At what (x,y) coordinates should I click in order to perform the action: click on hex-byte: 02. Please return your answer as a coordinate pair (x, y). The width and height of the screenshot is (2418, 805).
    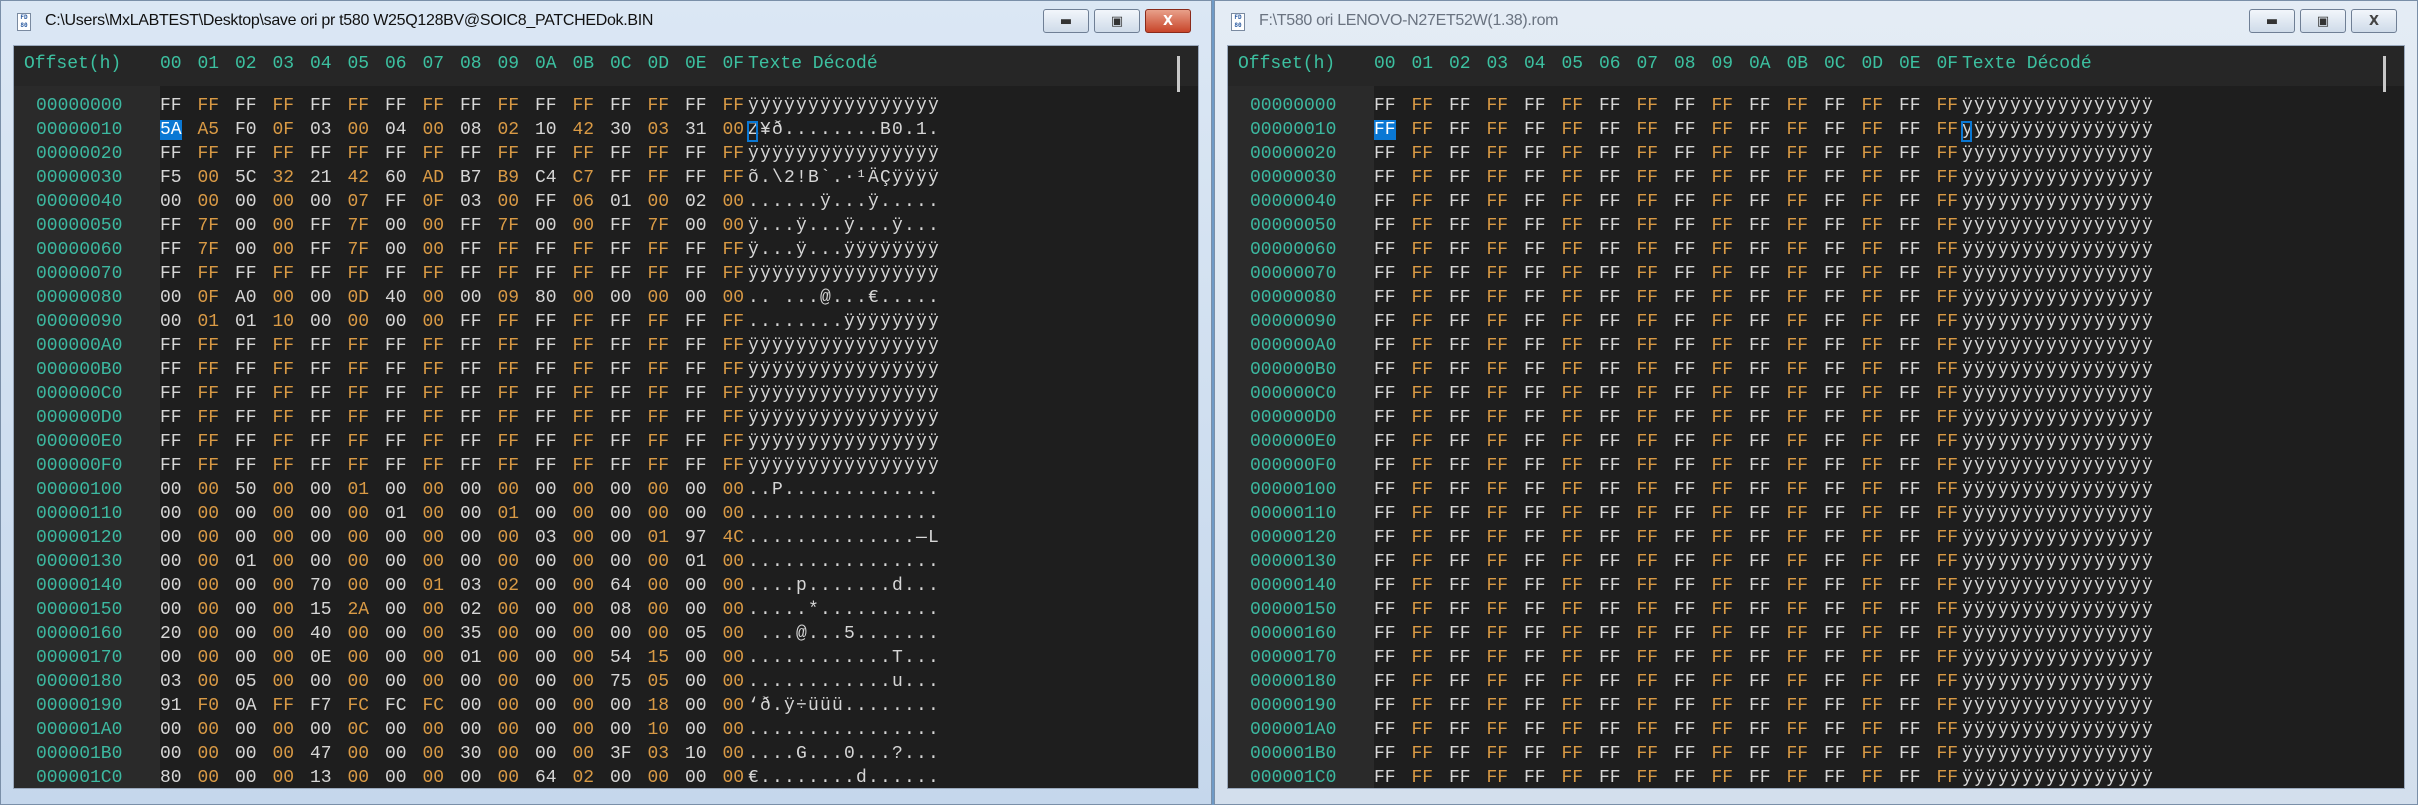
    Looking at the image, I should click on (584, 778).